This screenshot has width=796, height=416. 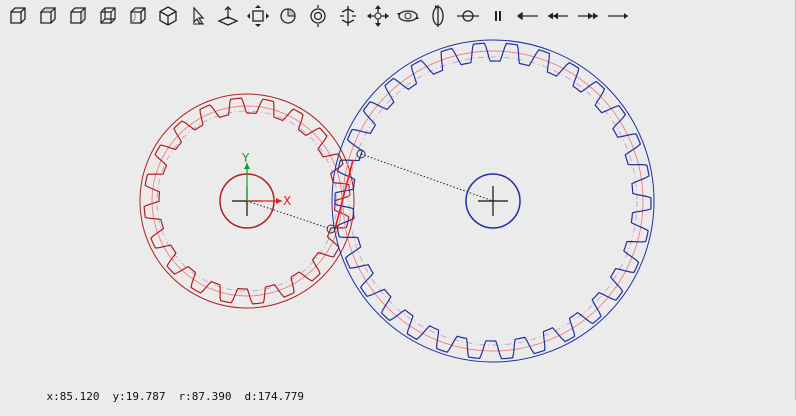 What do you see at coordinates (73, 396) in the screenshot?
I see `status-x: x:85.120` at bounding box center [73, 396].